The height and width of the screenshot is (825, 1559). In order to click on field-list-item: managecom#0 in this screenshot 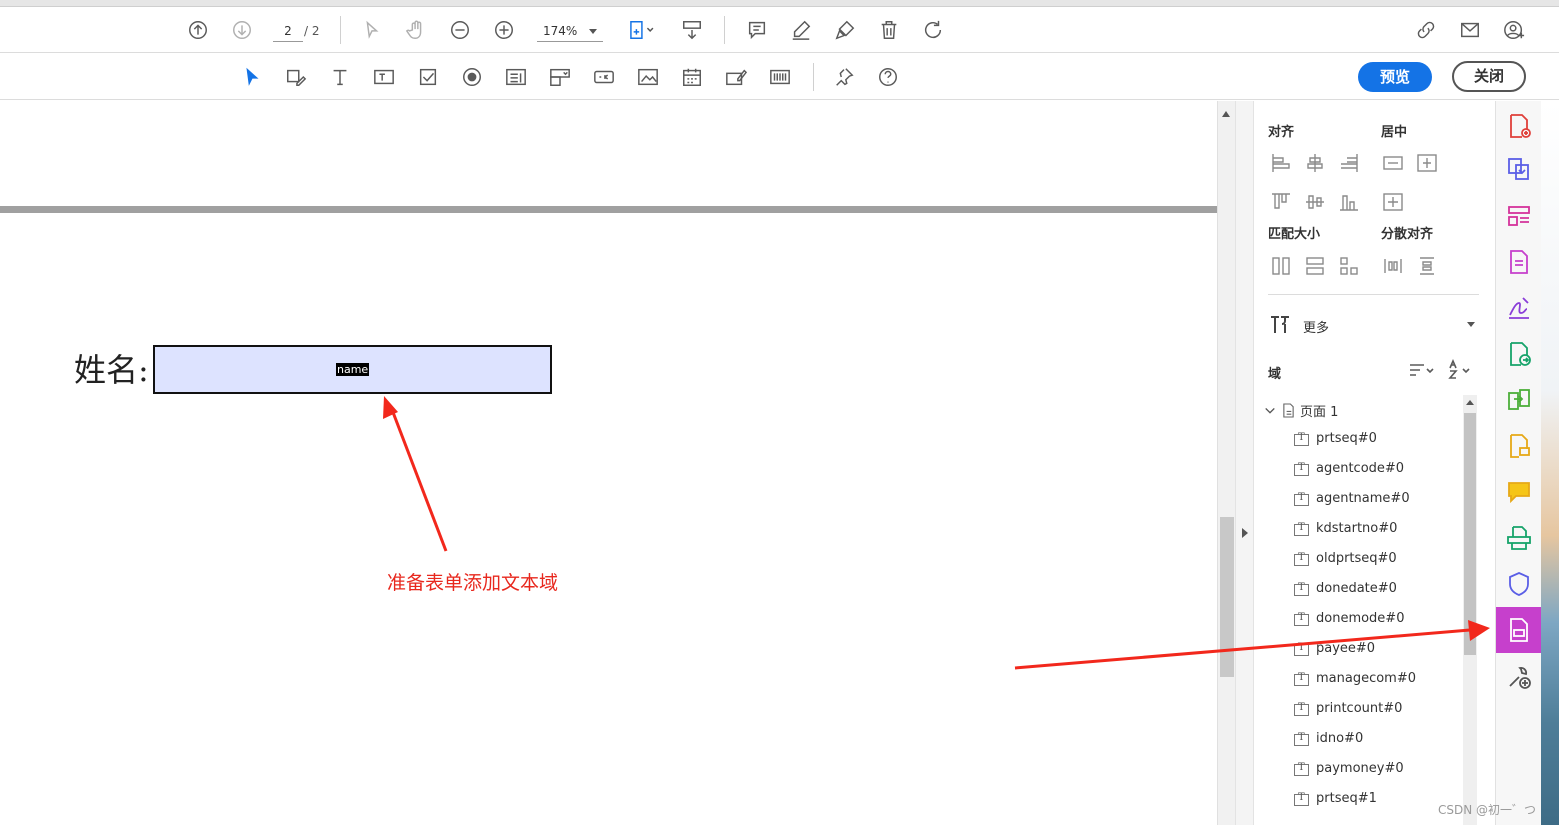, I will do `click(1379, 681)`.